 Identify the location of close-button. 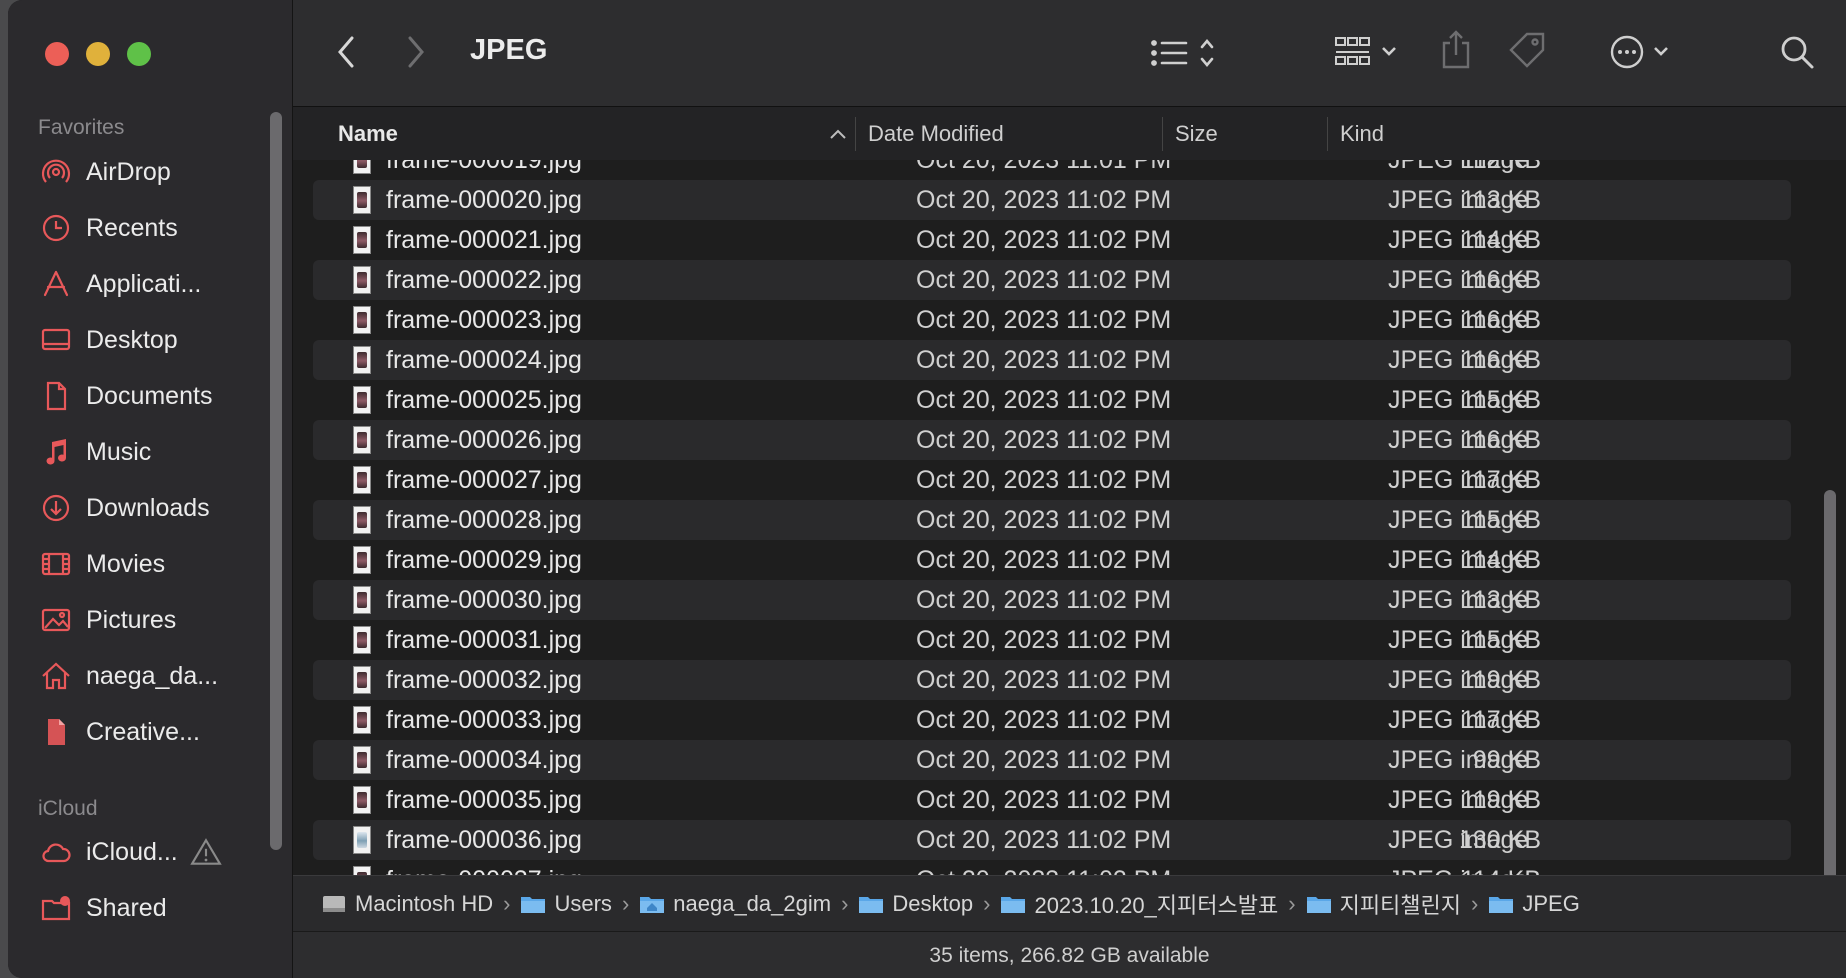
(57, 54).